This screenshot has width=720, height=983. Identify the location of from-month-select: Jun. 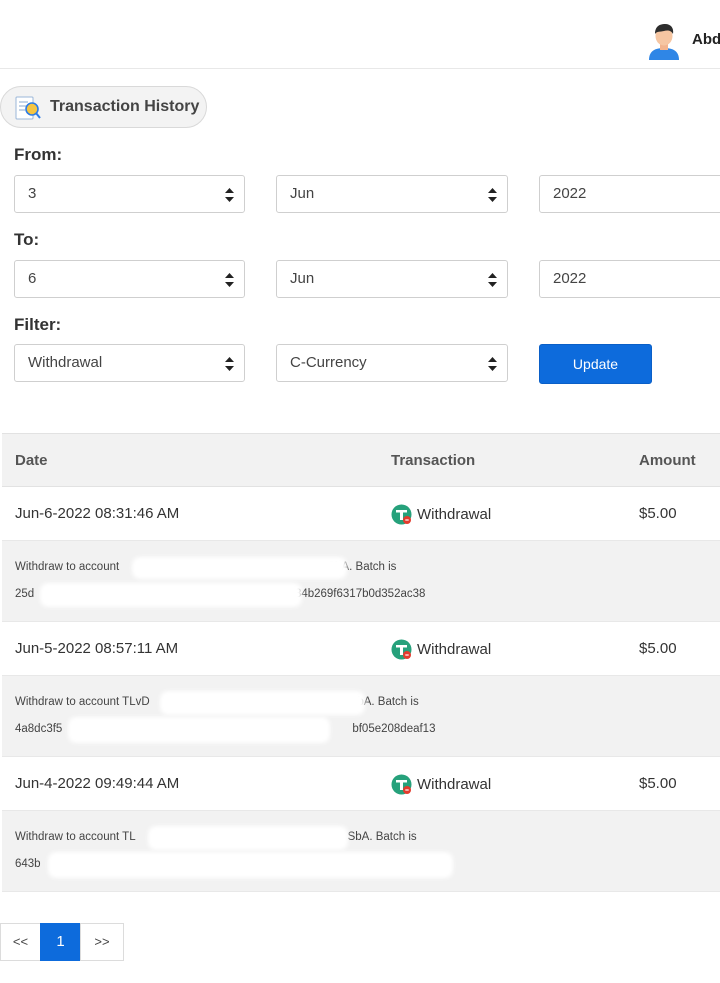
(392, 194).